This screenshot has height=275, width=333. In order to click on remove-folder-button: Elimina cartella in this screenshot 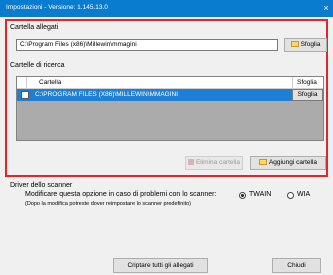, I will do `click(214, 163)`.